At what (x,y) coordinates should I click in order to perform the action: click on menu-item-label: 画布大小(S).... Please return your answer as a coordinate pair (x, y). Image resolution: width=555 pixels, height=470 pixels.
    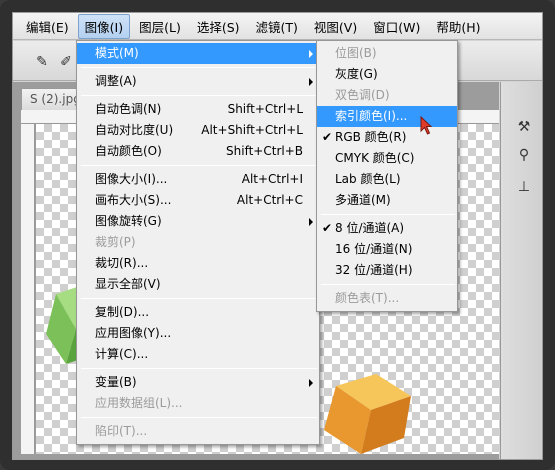
    Looking at the image, I should click on (133, 200).